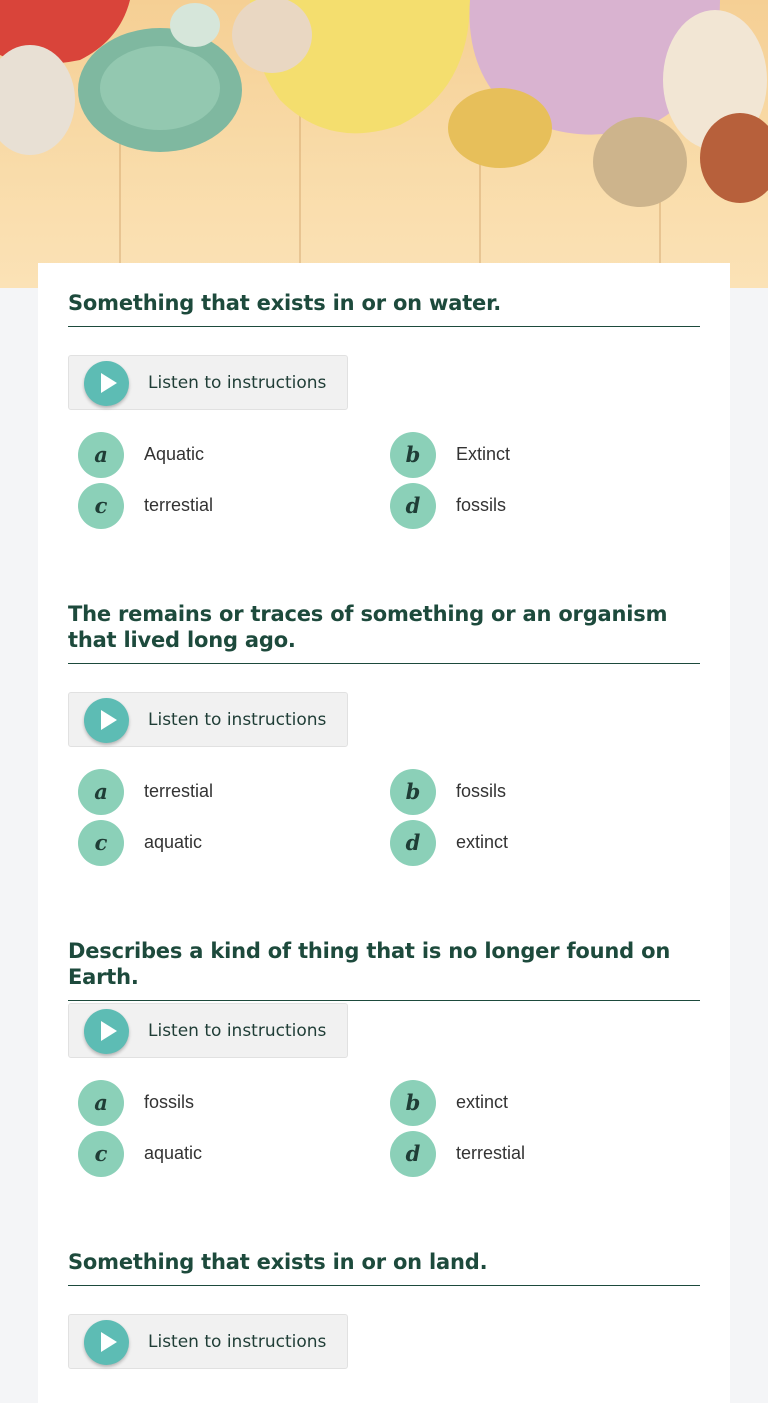  I want to click on question-title: Something that exists in or on water., so click(384, 308).